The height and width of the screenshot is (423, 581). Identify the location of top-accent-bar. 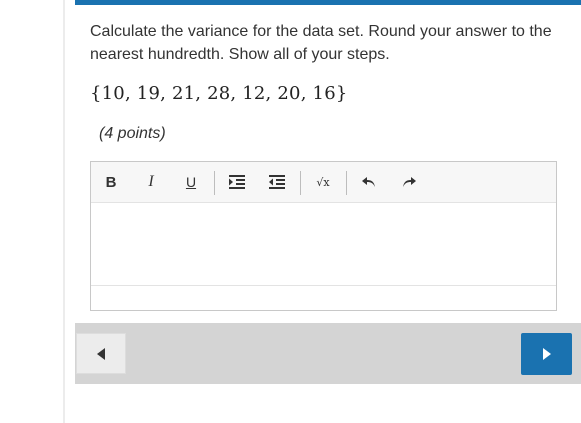
(328, 2).